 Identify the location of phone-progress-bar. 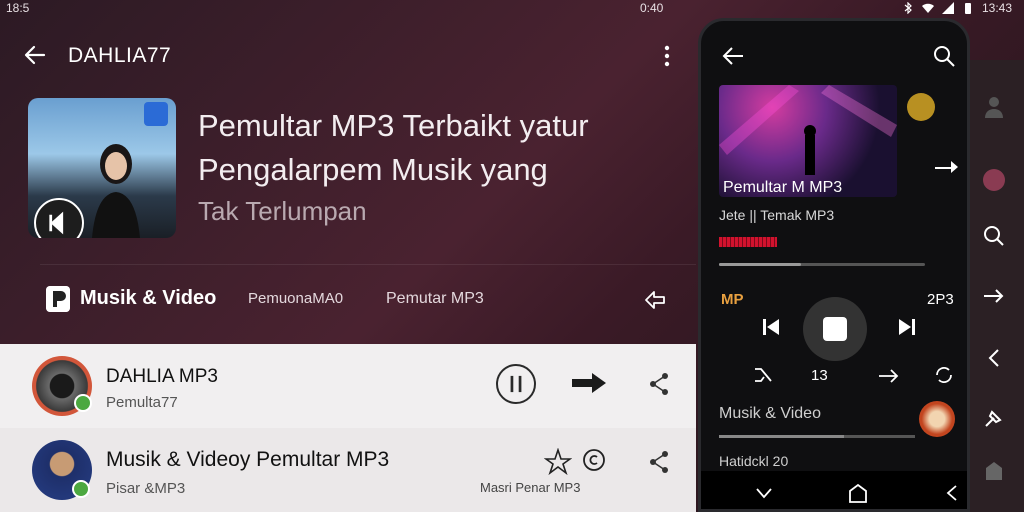
(822, 264).